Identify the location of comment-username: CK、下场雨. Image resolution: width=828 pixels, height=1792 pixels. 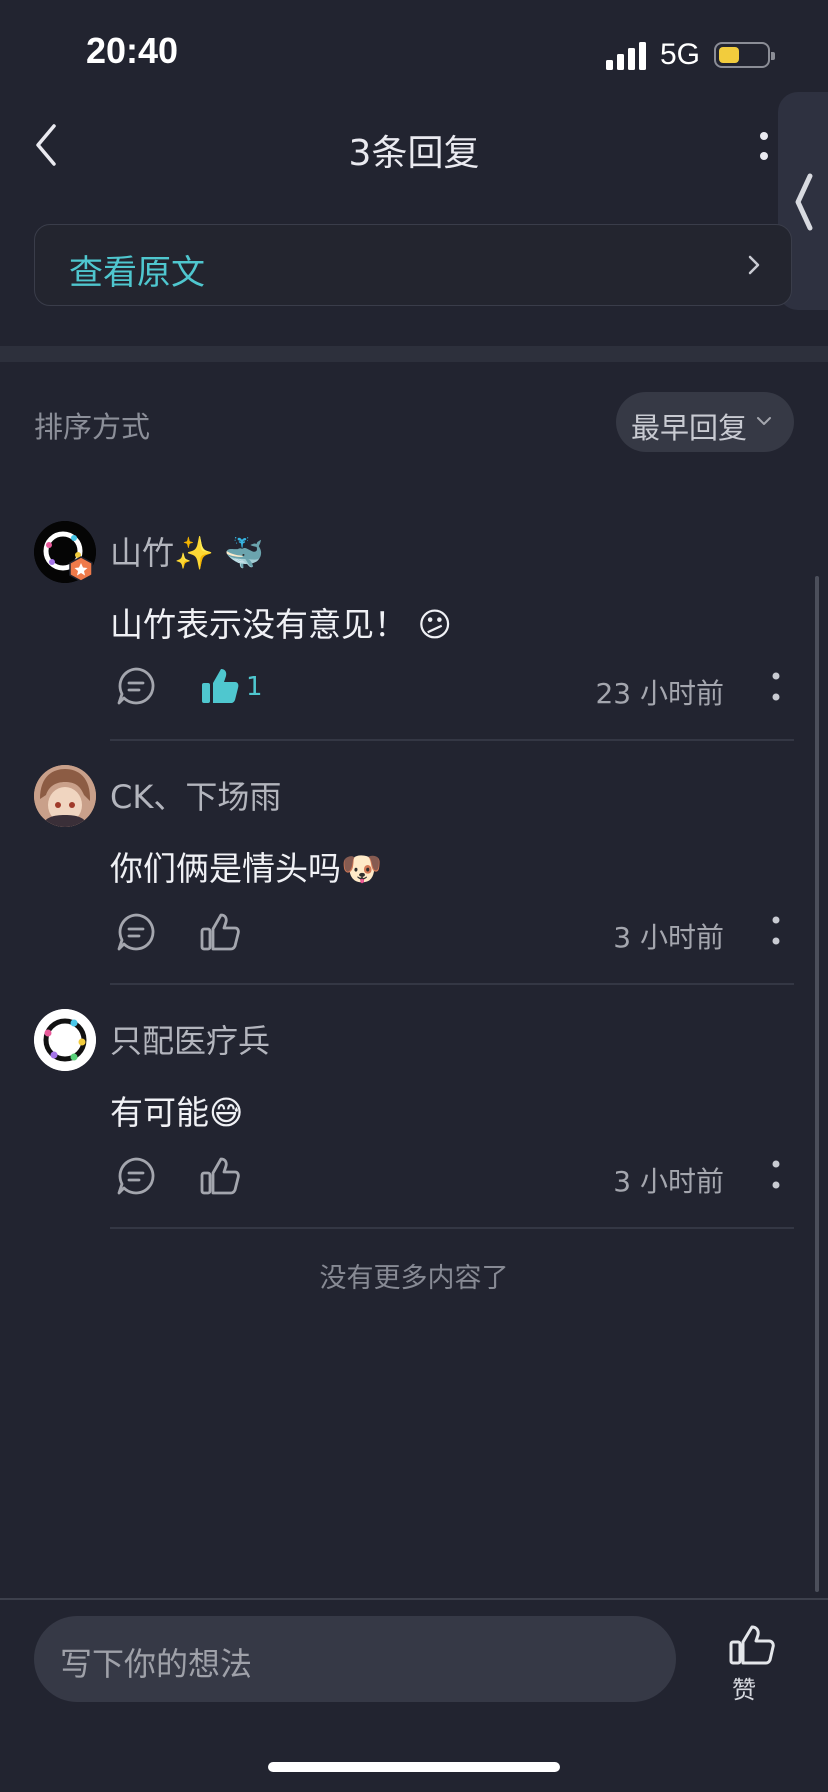
(195, 795).